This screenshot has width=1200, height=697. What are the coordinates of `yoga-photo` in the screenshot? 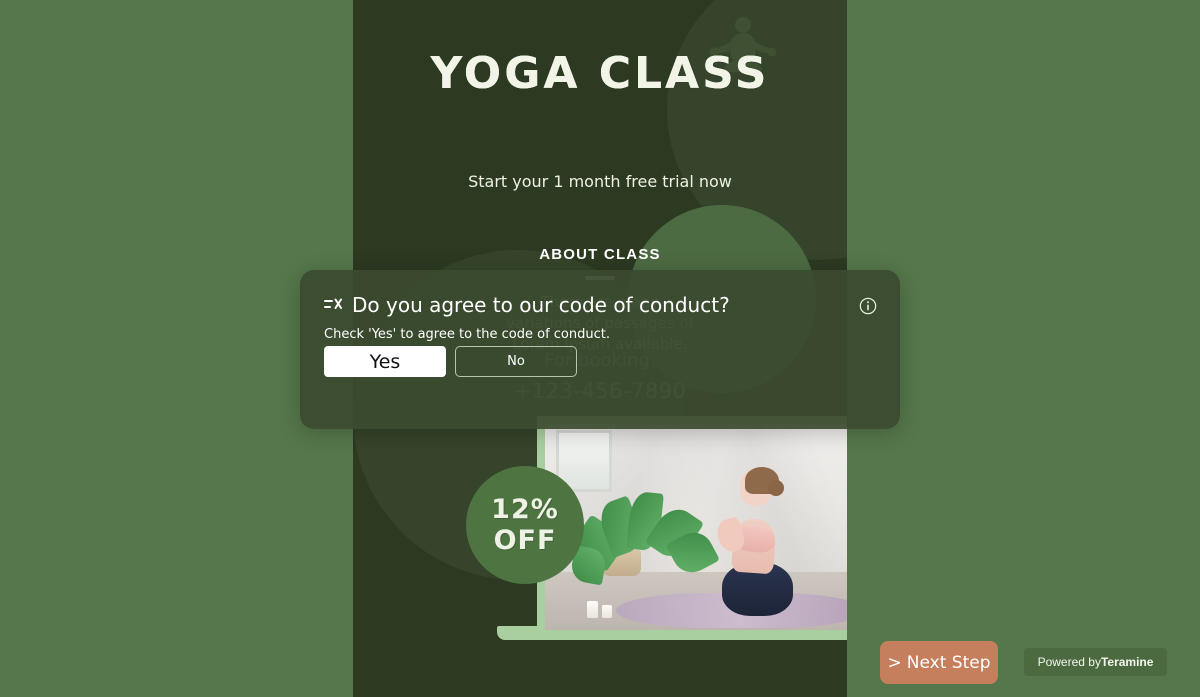 It's located at (696, 527).